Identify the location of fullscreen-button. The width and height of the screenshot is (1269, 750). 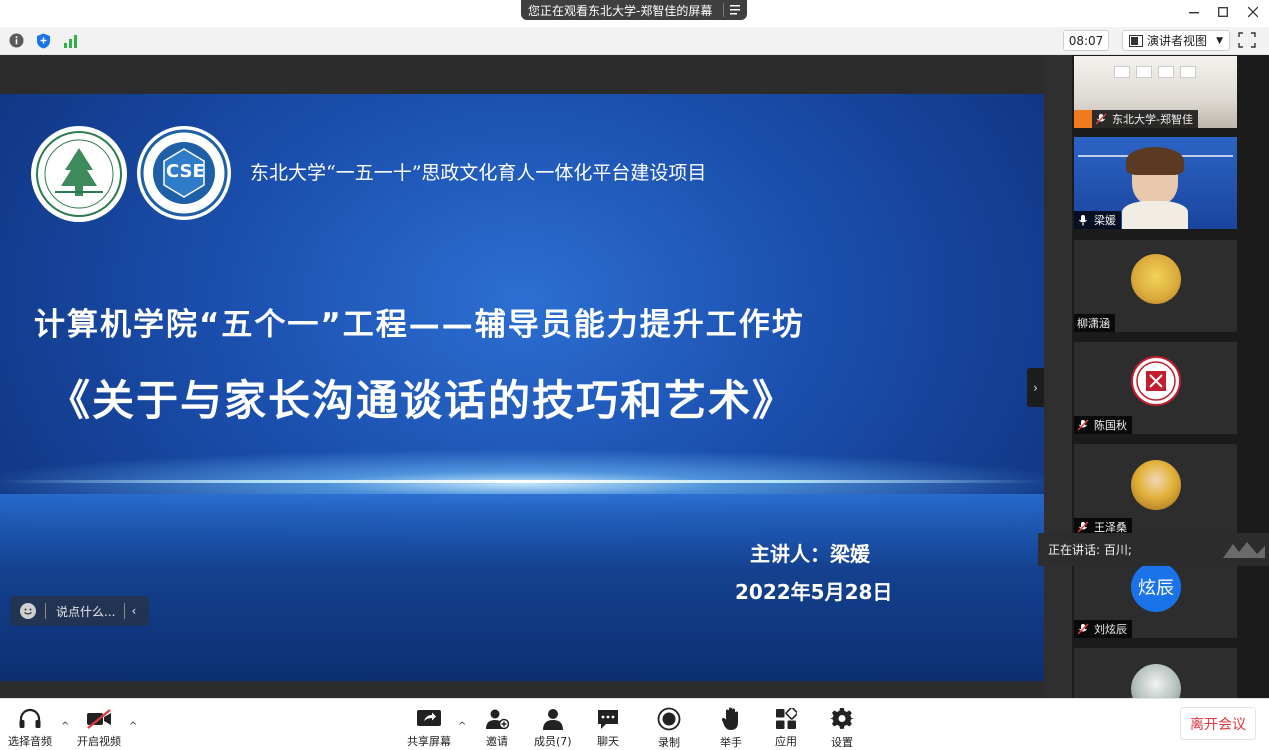
(1248, 41).